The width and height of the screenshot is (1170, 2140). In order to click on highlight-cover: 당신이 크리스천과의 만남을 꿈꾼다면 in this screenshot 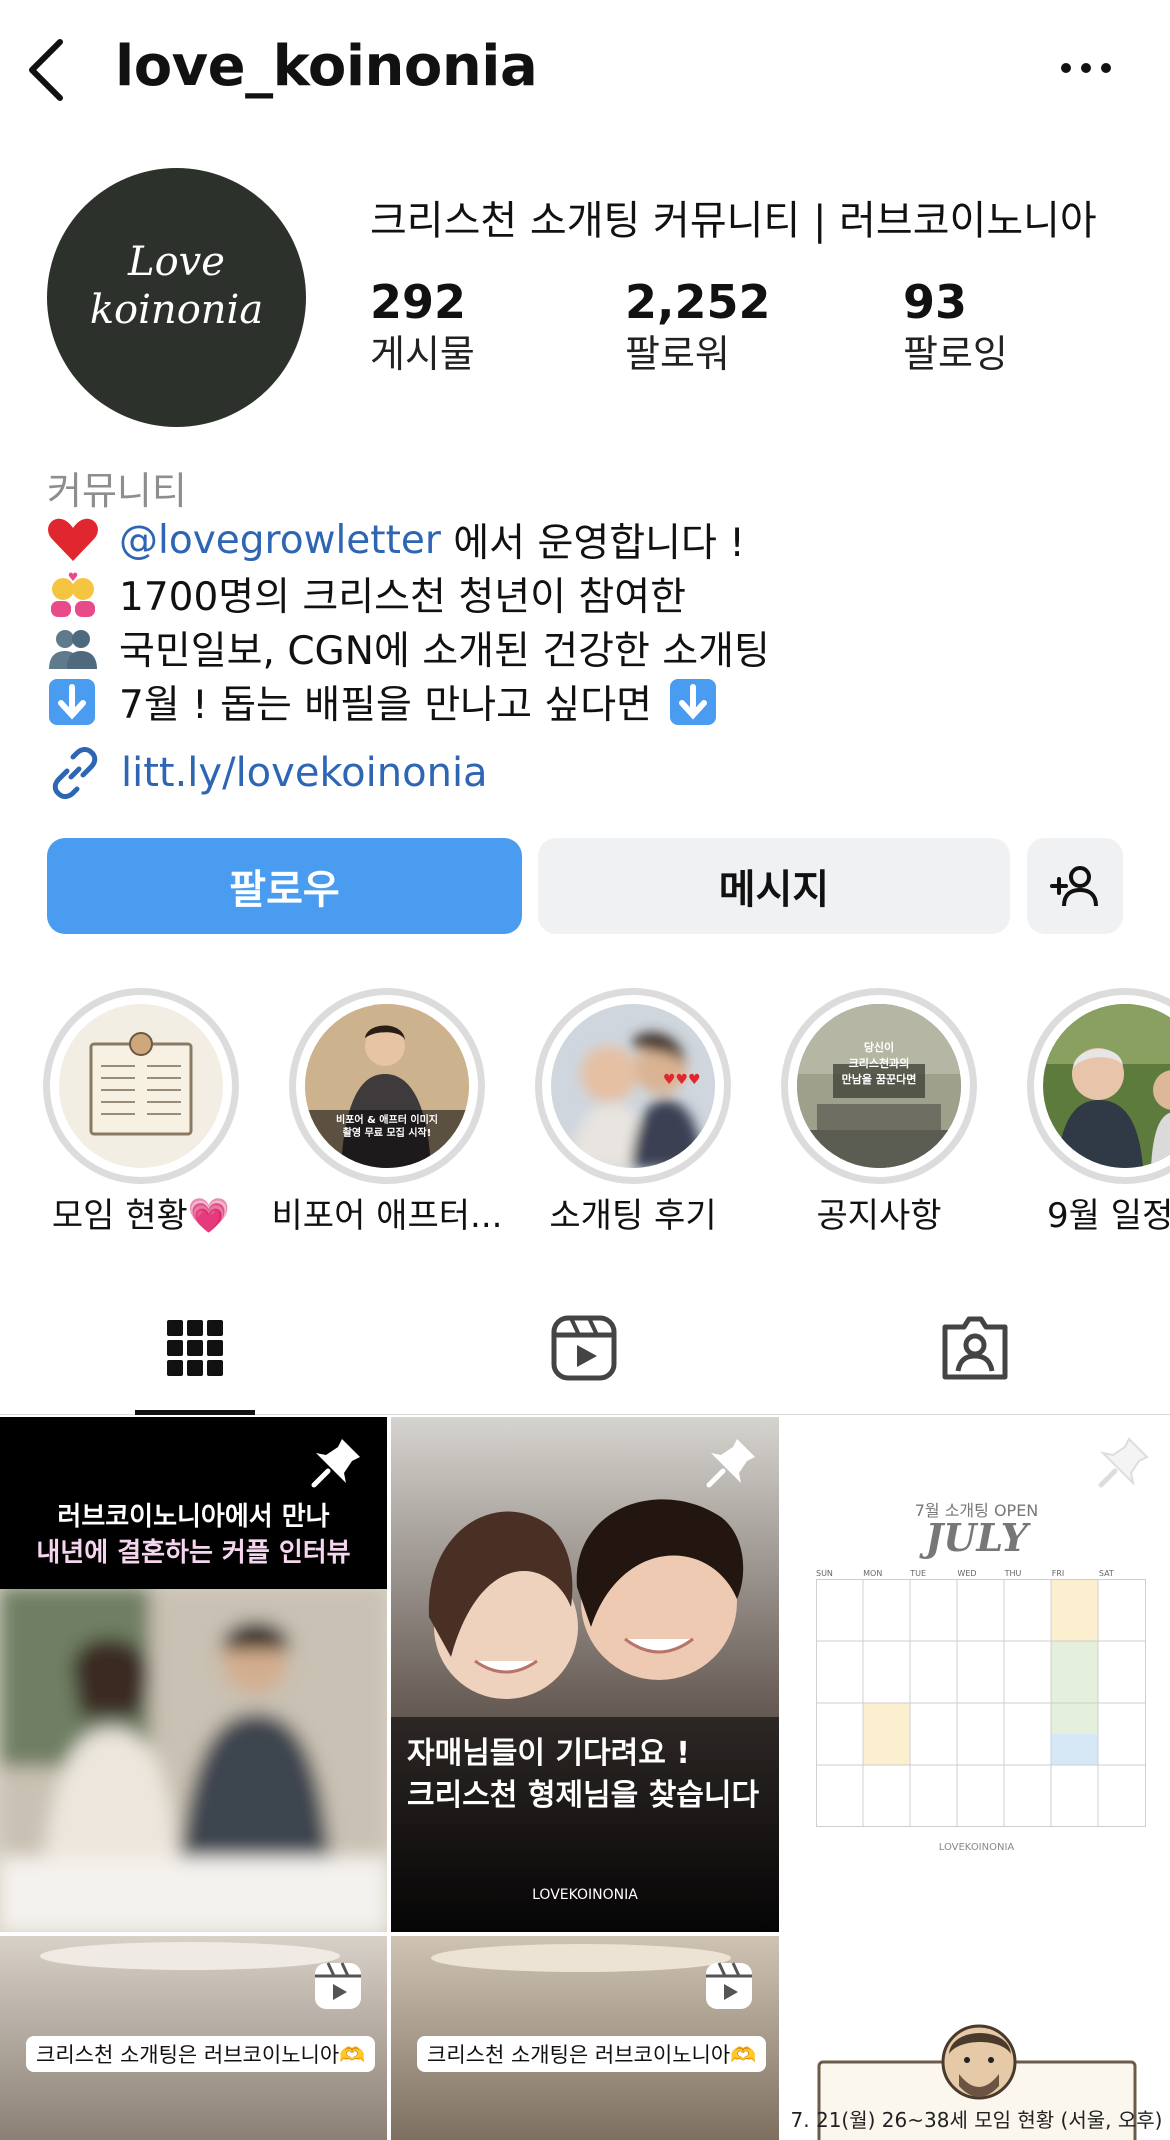, I will do `click(879, 1086)`.